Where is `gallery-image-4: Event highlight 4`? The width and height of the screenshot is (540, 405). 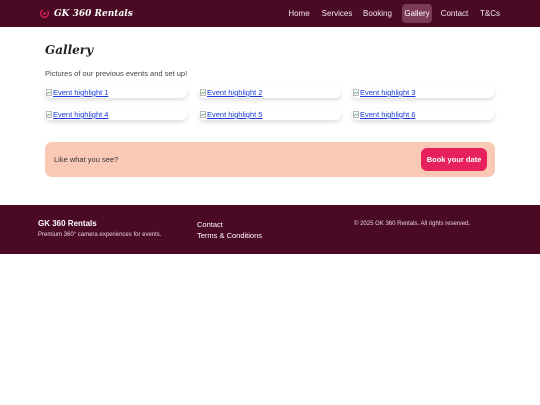
gallery-image-4: Event highlight 4 is located at coordinates (116, 114).